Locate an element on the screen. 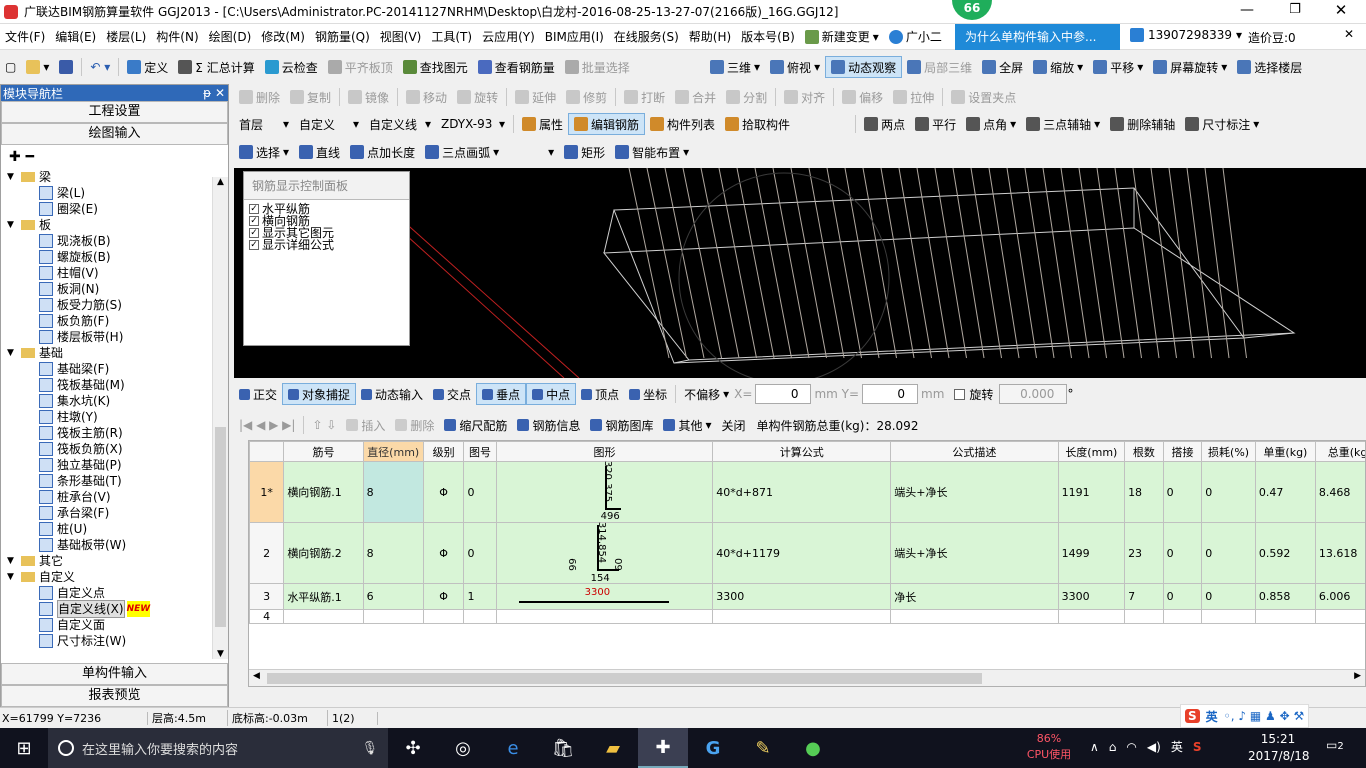 The height and width of the screenshot is (768, 1366). snap-btn-5: 中点 is located at coordinates (551, 394).